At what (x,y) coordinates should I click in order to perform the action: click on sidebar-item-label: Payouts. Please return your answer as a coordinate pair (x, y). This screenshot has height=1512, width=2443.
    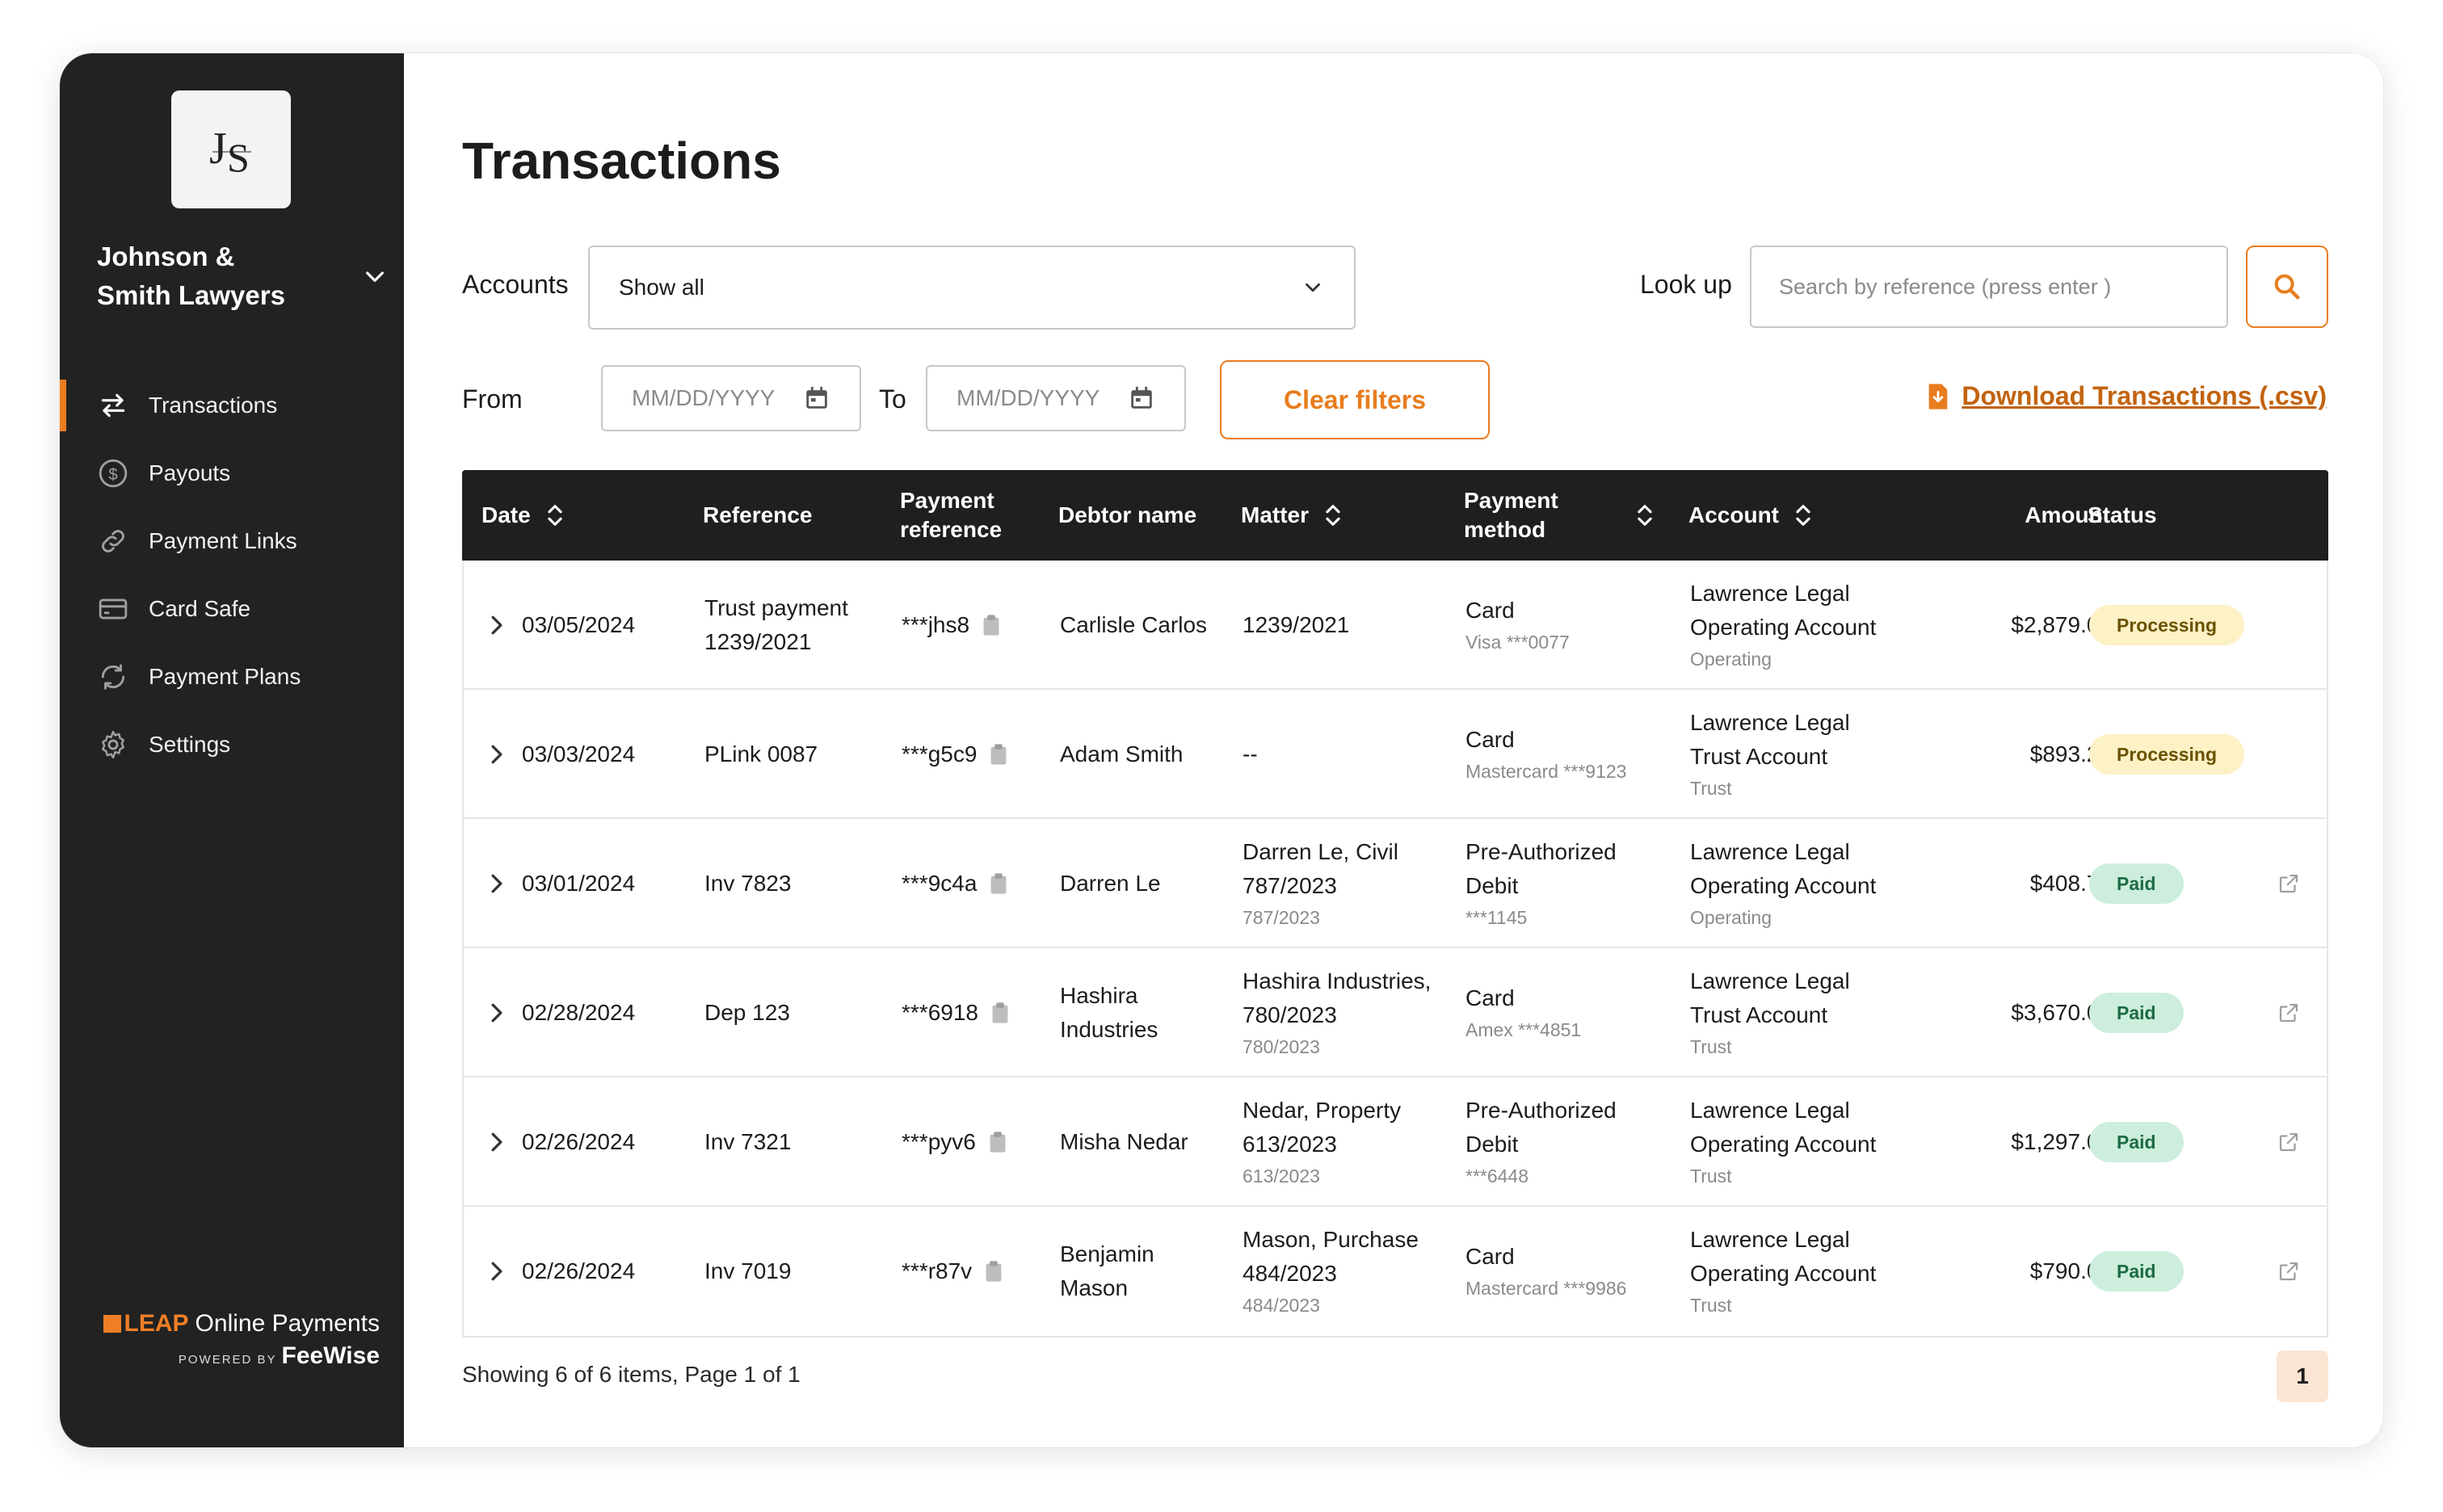
    Looking at the image, I should click on (190, 472).